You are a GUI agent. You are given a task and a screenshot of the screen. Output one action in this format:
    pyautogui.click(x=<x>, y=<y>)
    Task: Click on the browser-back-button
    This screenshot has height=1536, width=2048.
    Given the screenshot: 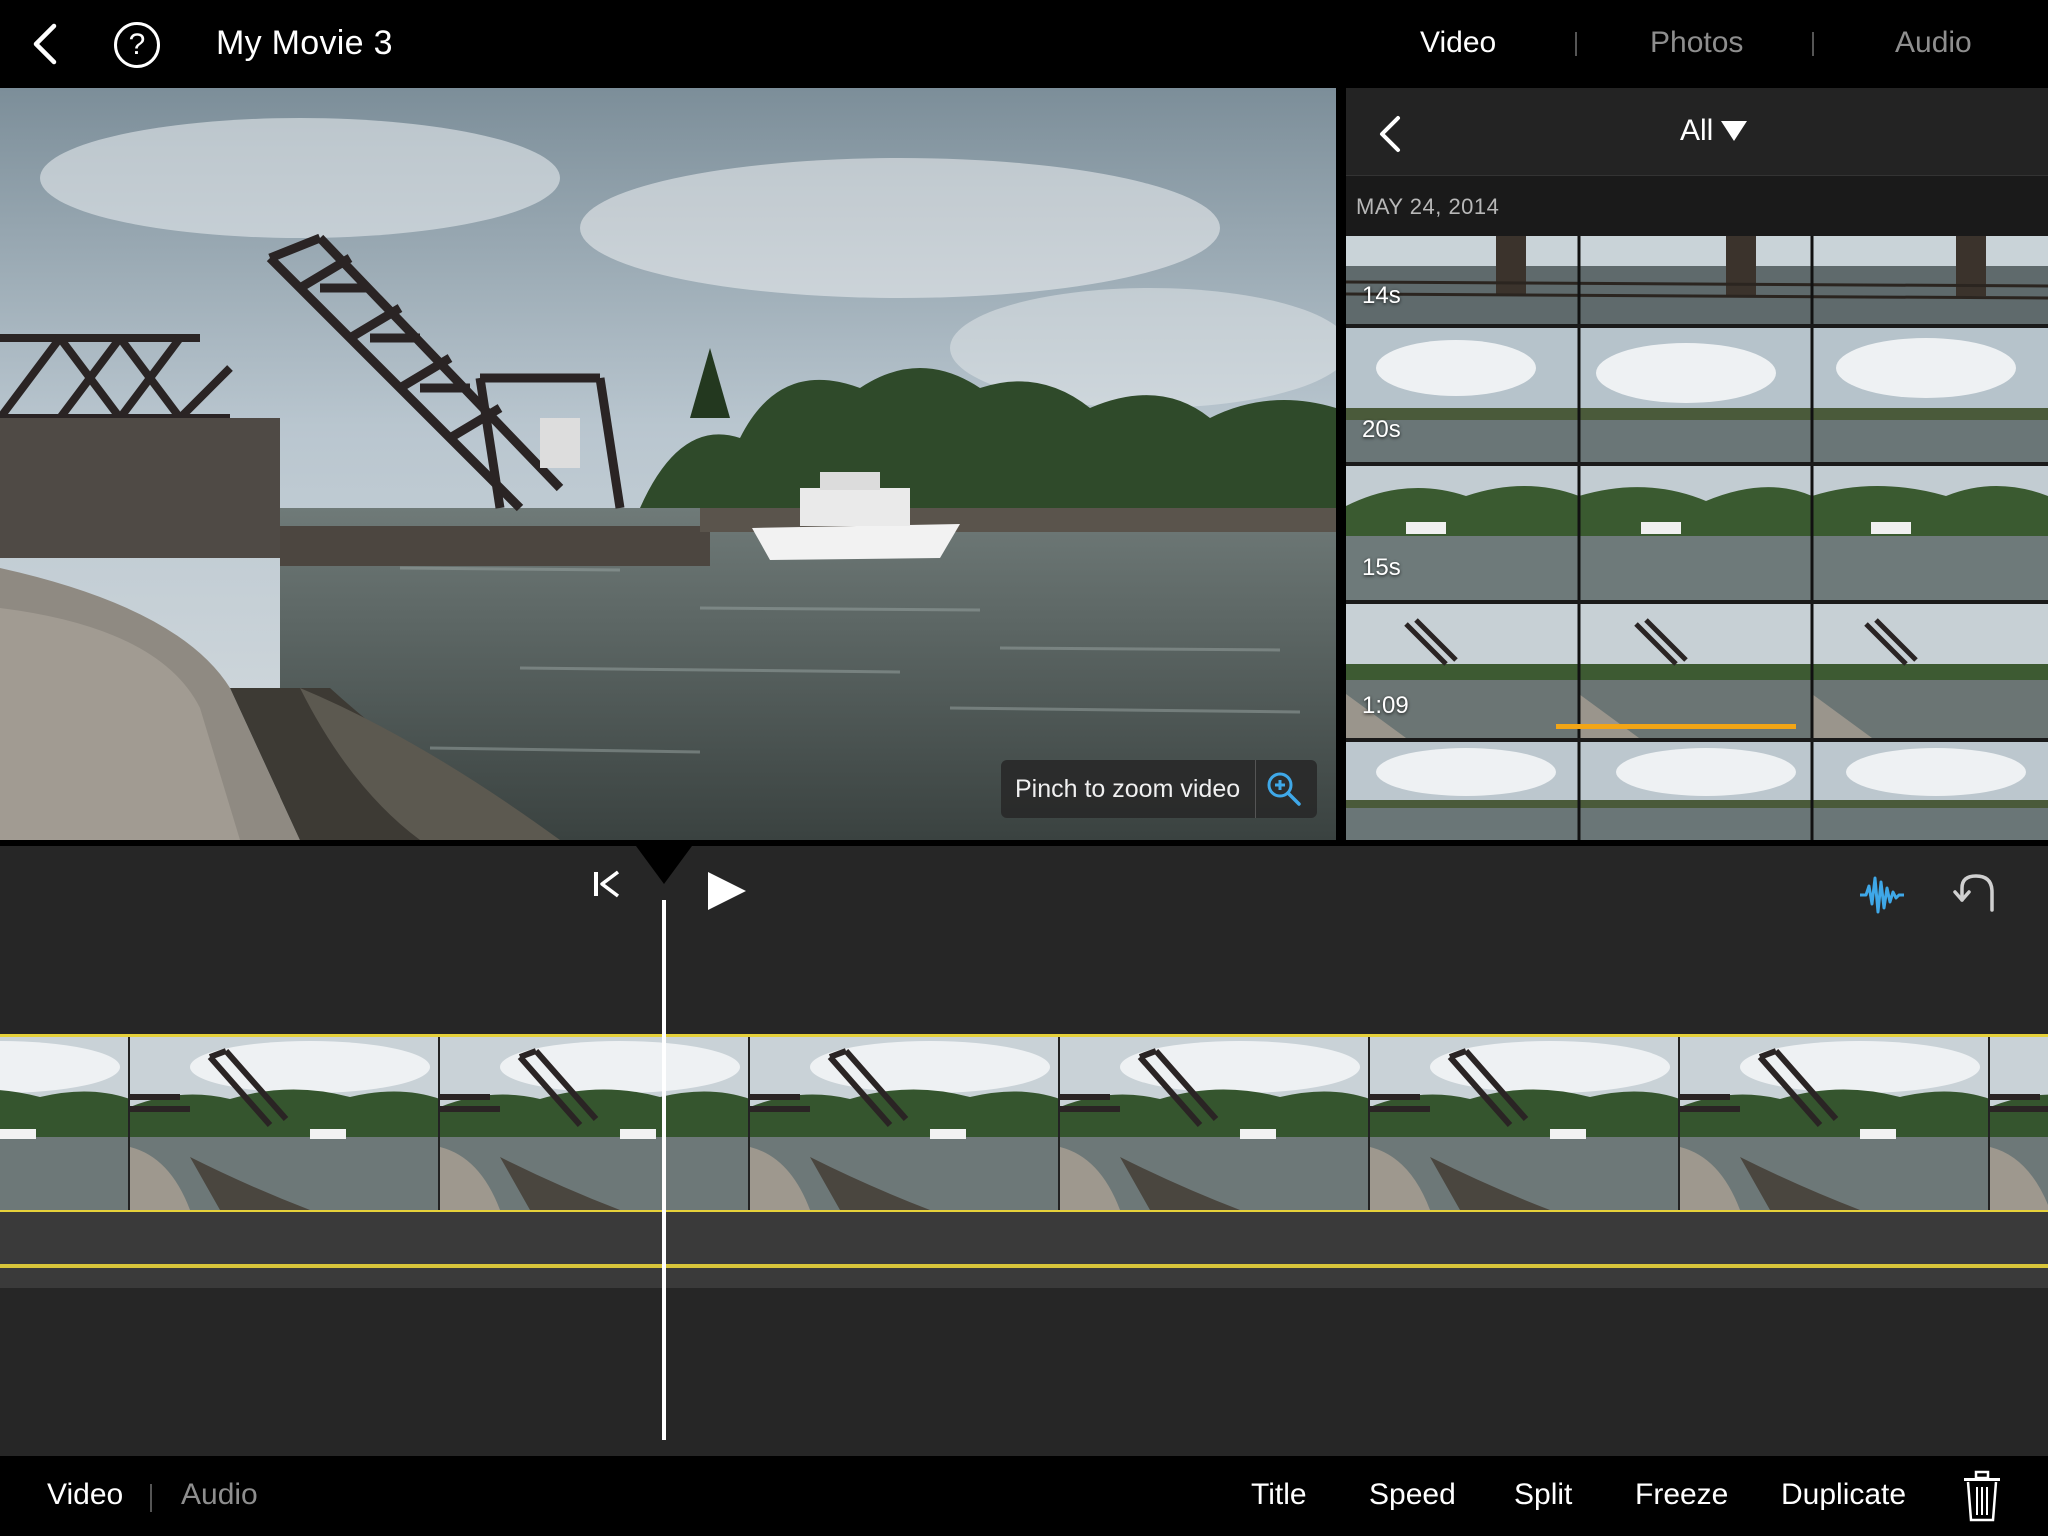 What is the action you would take?
    pyautogui.click(x=1391, y=134)
    